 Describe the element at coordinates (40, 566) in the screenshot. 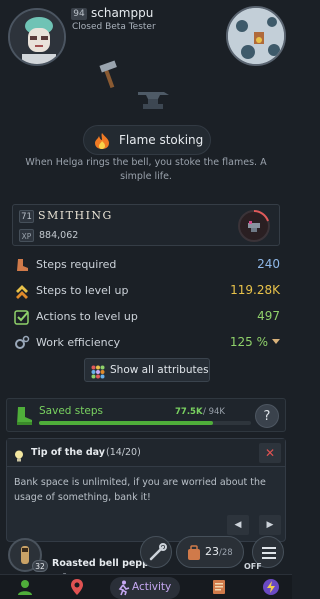

I see `queue-count-badge: 32` at that location.